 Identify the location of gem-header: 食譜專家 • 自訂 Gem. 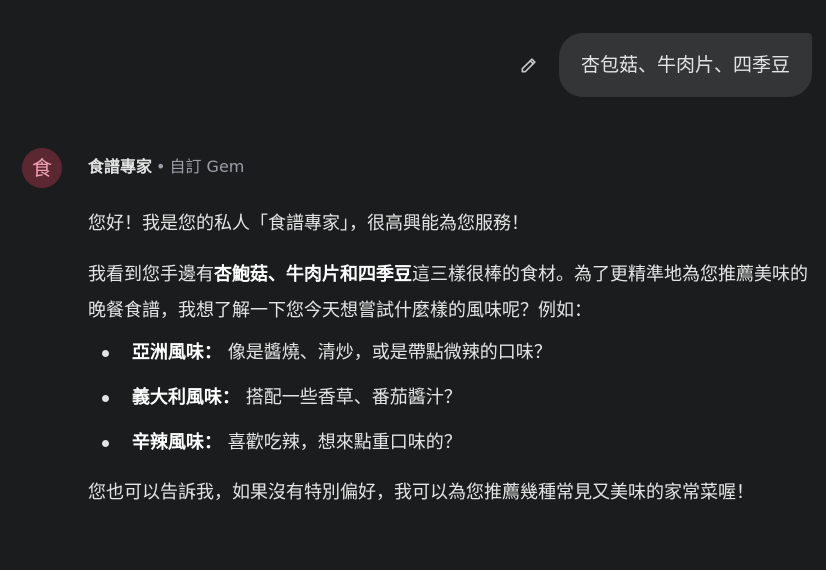
(166, 167).